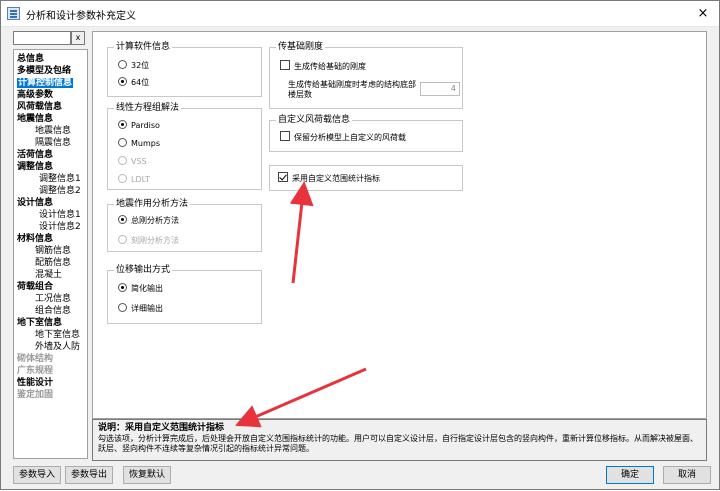  I want to click on radio-32bit: 32位, so click(133, 66).